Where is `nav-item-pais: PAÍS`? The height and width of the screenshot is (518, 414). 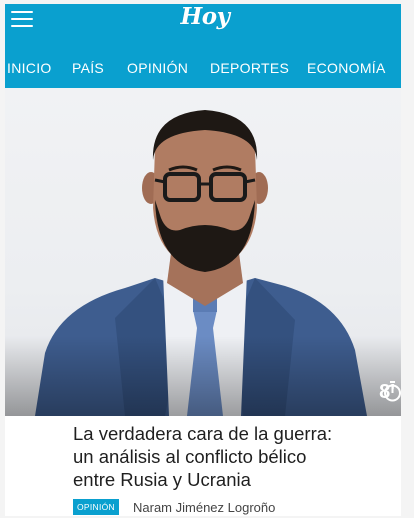 nav-item-pais: PAÍS is located at coordinates (88, 68).